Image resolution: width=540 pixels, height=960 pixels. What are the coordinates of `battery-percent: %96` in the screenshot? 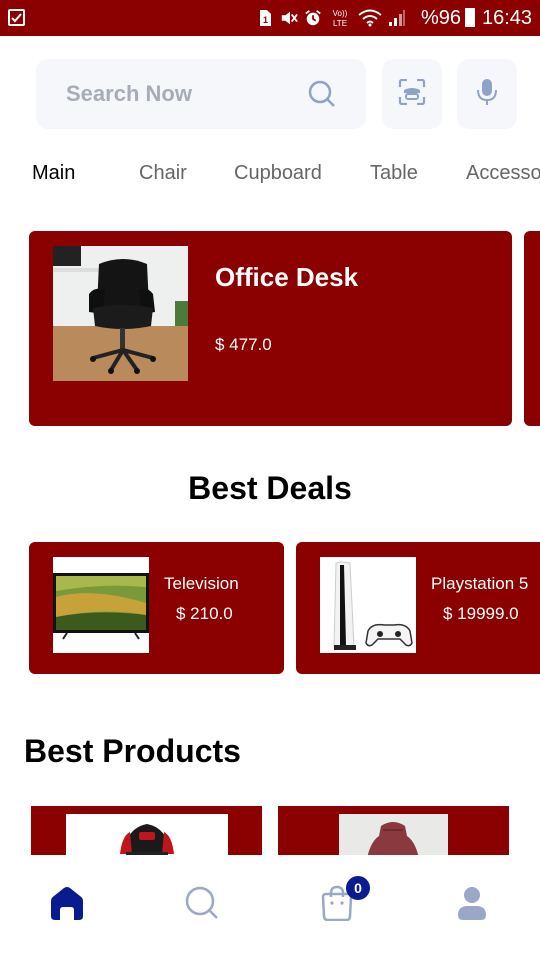 It's located at (441, 18).